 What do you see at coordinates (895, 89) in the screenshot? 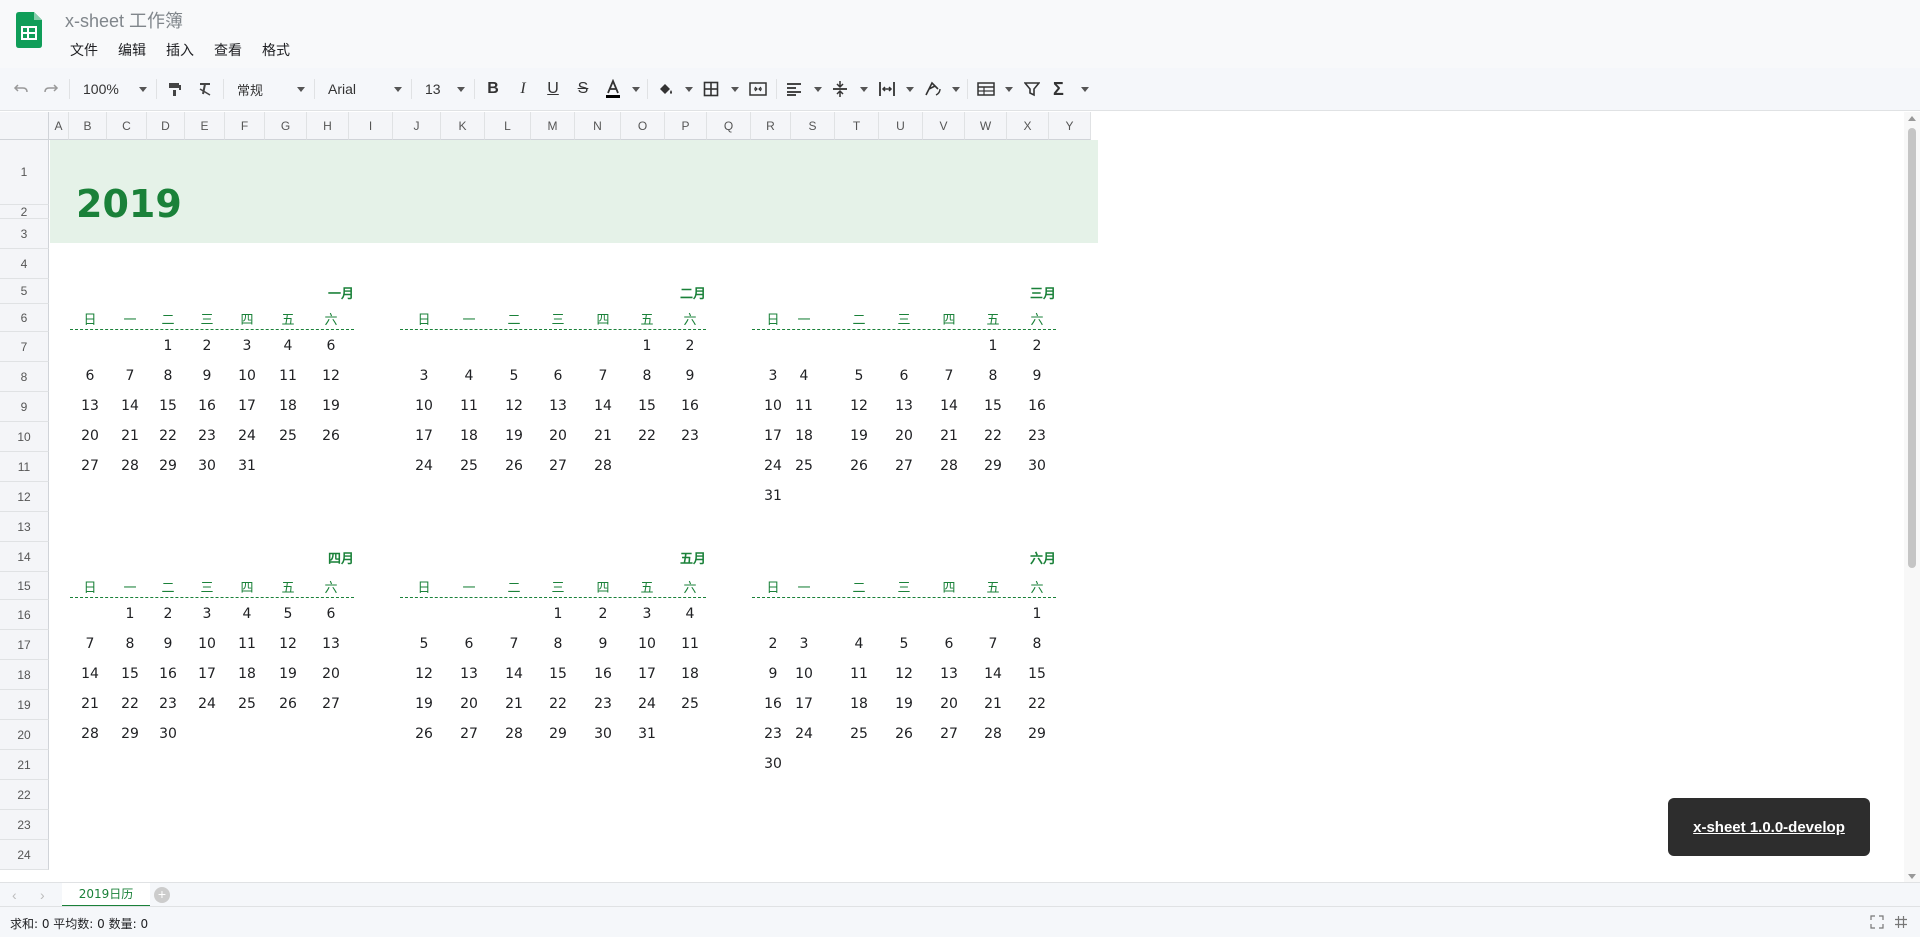
I see `text-wrap-button` at bounding box center [895, 89].